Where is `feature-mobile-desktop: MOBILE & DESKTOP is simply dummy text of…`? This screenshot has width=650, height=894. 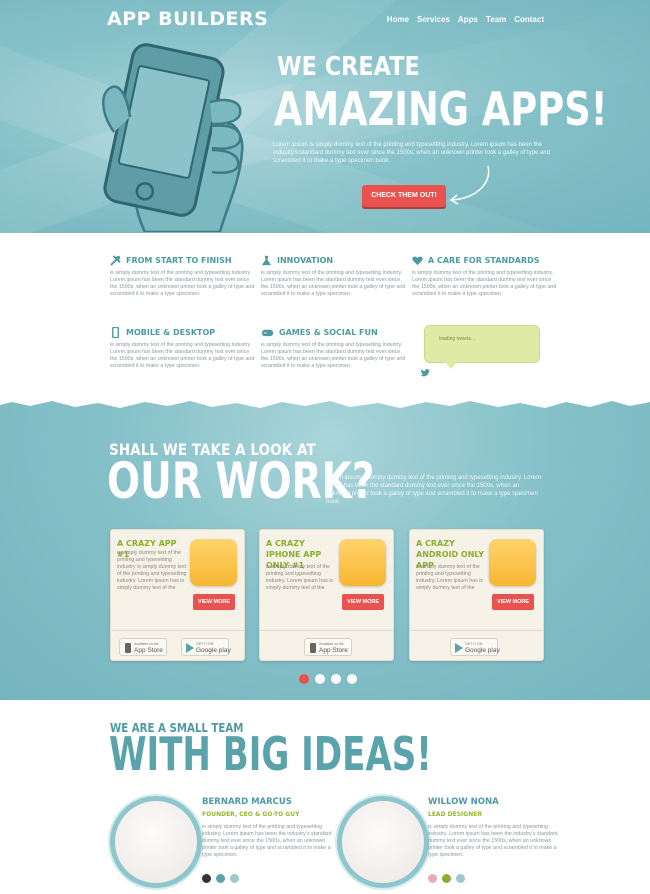 feature-mobile-desktop: MOBILE & DESKTOP is simply dummy text of… is located at coordinates (182, 348).